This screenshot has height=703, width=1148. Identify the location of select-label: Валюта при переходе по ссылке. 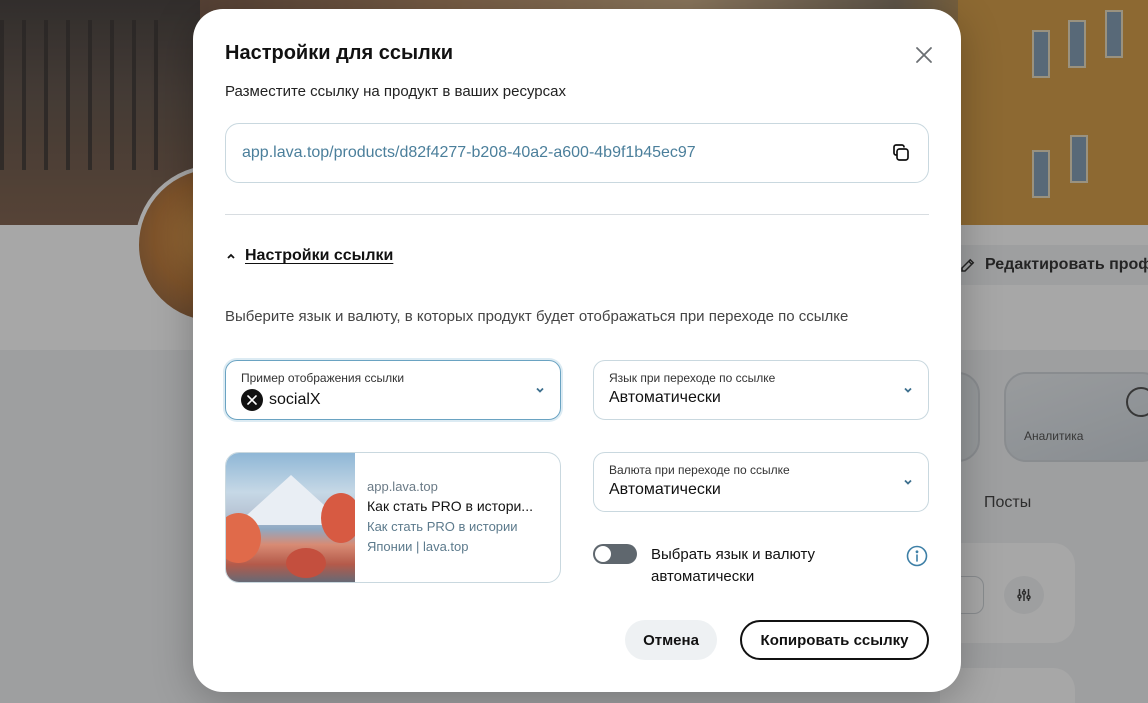
(699, 470).